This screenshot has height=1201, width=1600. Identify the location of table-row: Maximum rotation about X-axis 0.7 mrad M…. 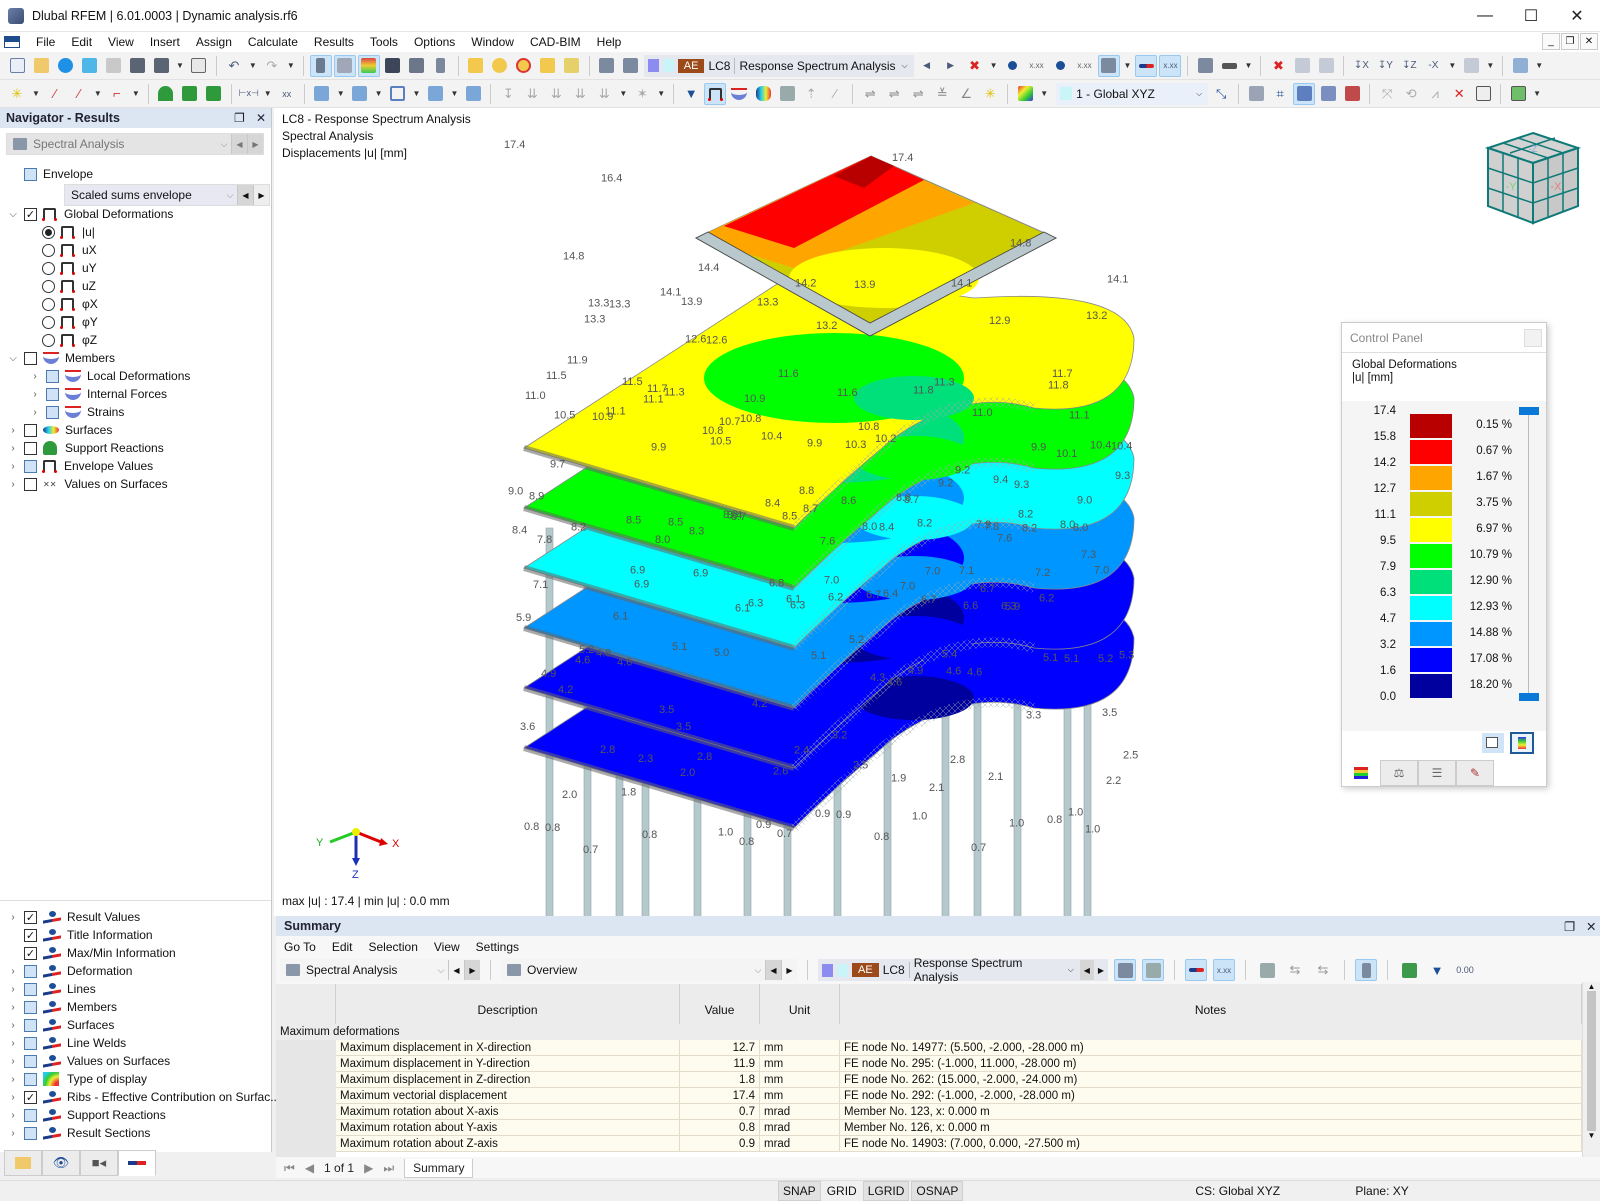
(929, 1112).